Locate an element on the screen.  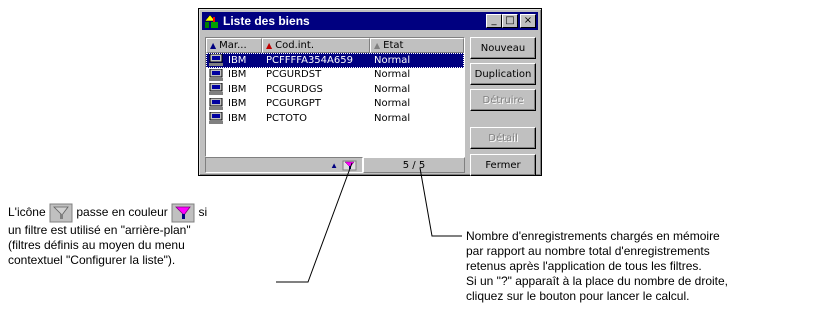
filter-note-line2: un filtre est utilisé en "arrière-plan" is located at coordinates (99, 230).